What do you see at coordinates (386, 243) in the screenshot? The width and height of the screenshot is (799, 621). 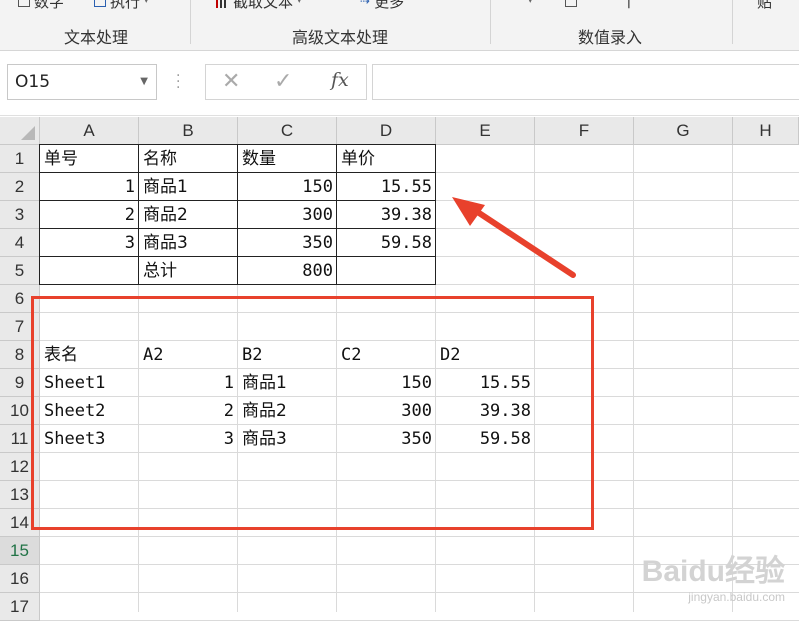 I see `cell: 59.58` at bounding box center [386, 243].